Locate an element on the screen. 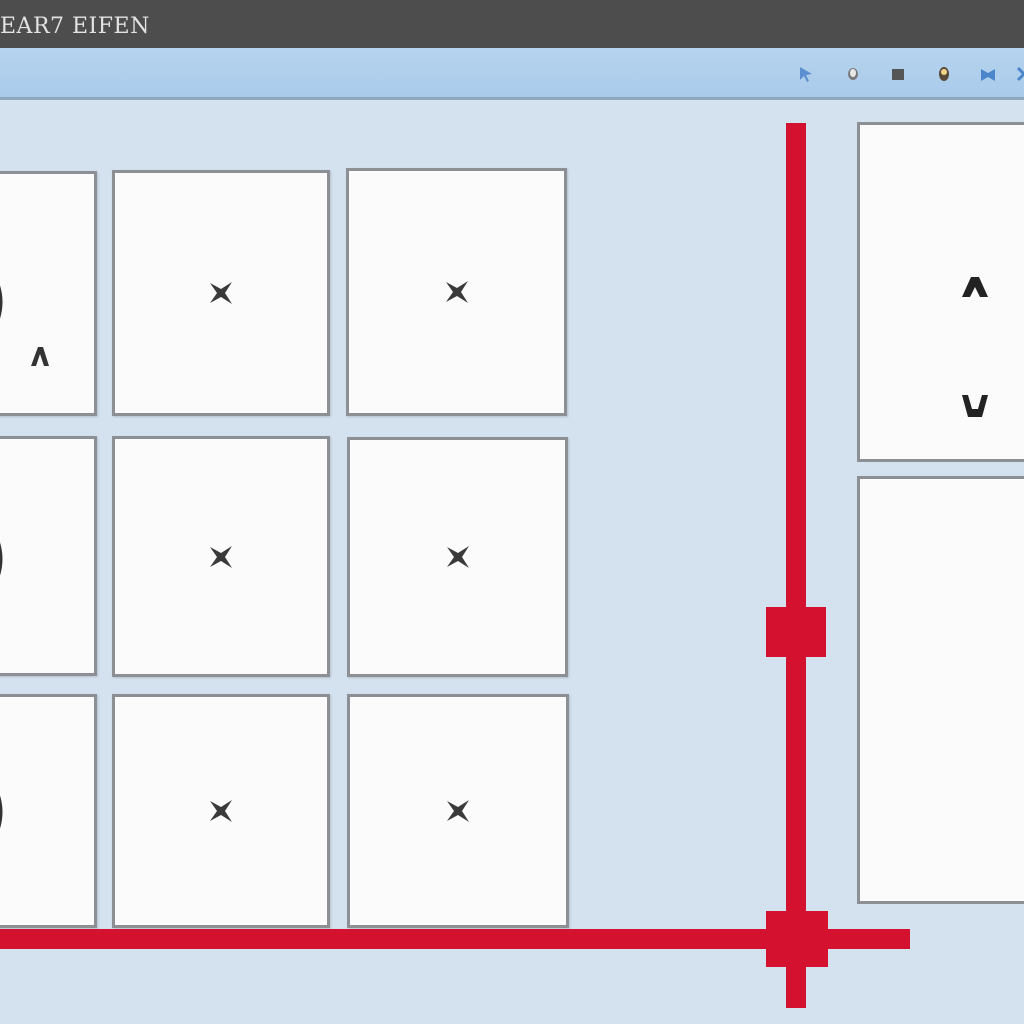 The image size is (1024, 1024). a-glyph-icon is located at coordinates (40, 356).